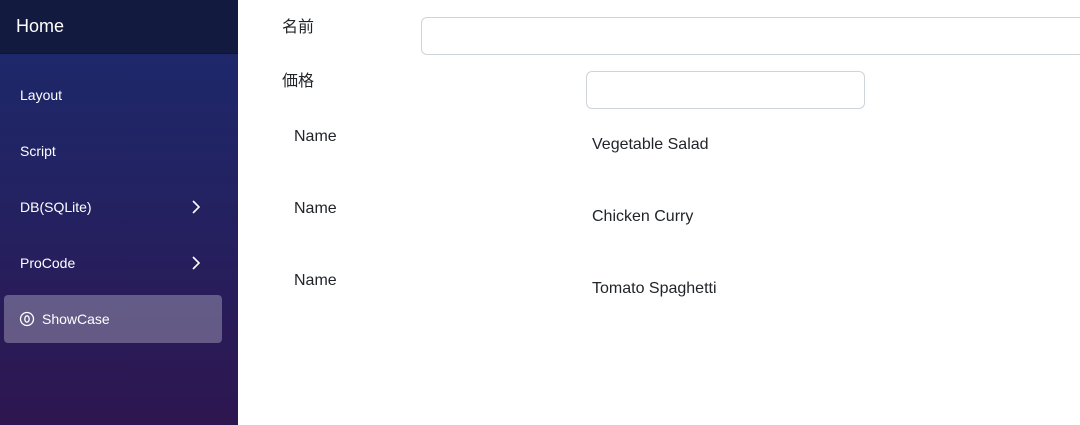 Image resolution: width=1080 pixels, height=425 pixels. Describe the element at coordinates (113, 207) in the screenshot. I see `sidebar-item-db-sqlite: DB(SQLite)` at that location.